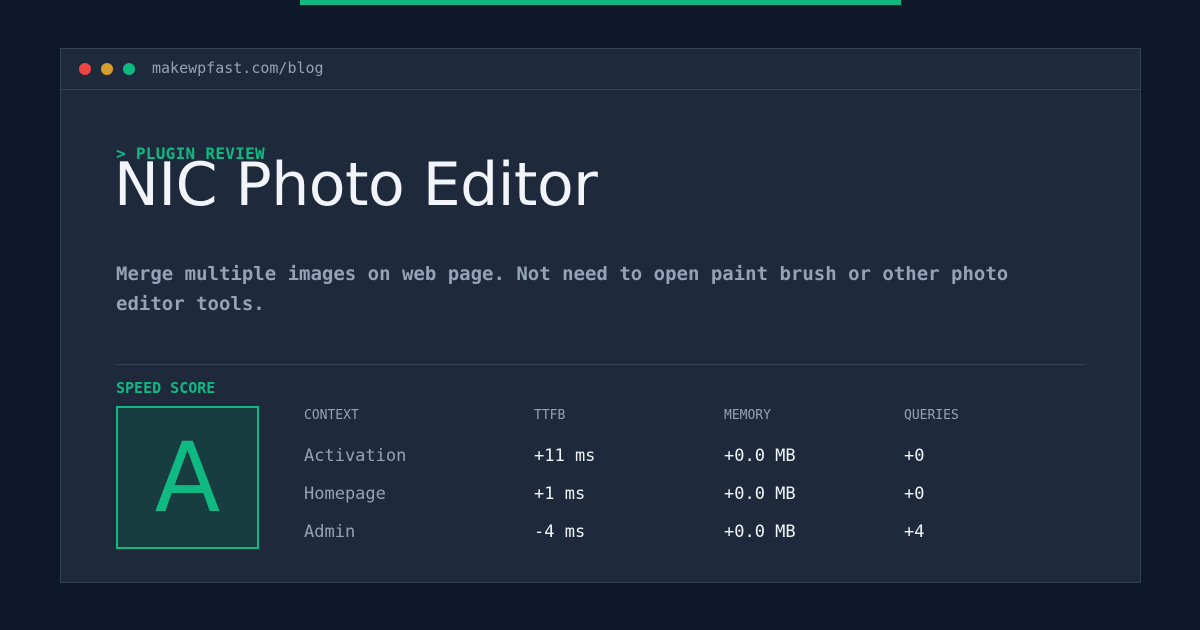 This screenshot has height=630, width=1200. What do you see at coordinates (166, 388) in the screenshot?
I see `speed-score-label: SPEED SCORE` at bounding box center [166, 388].